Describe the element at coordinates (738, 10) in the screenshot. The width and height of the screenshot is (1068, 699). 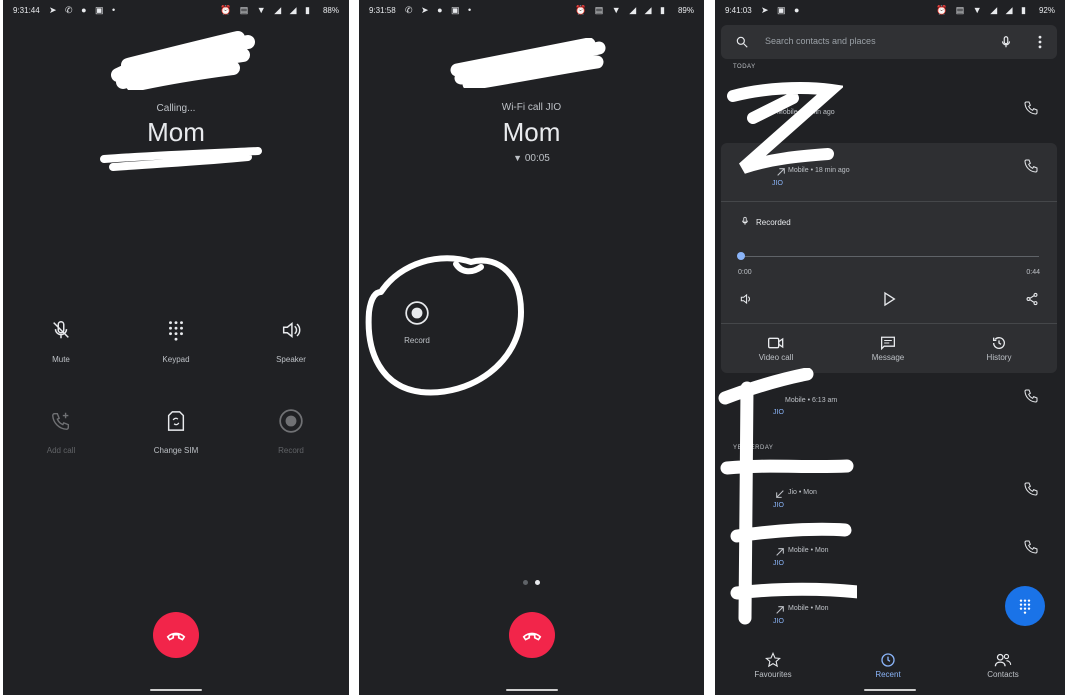
I see `status-time: 9:41:03` at that location.